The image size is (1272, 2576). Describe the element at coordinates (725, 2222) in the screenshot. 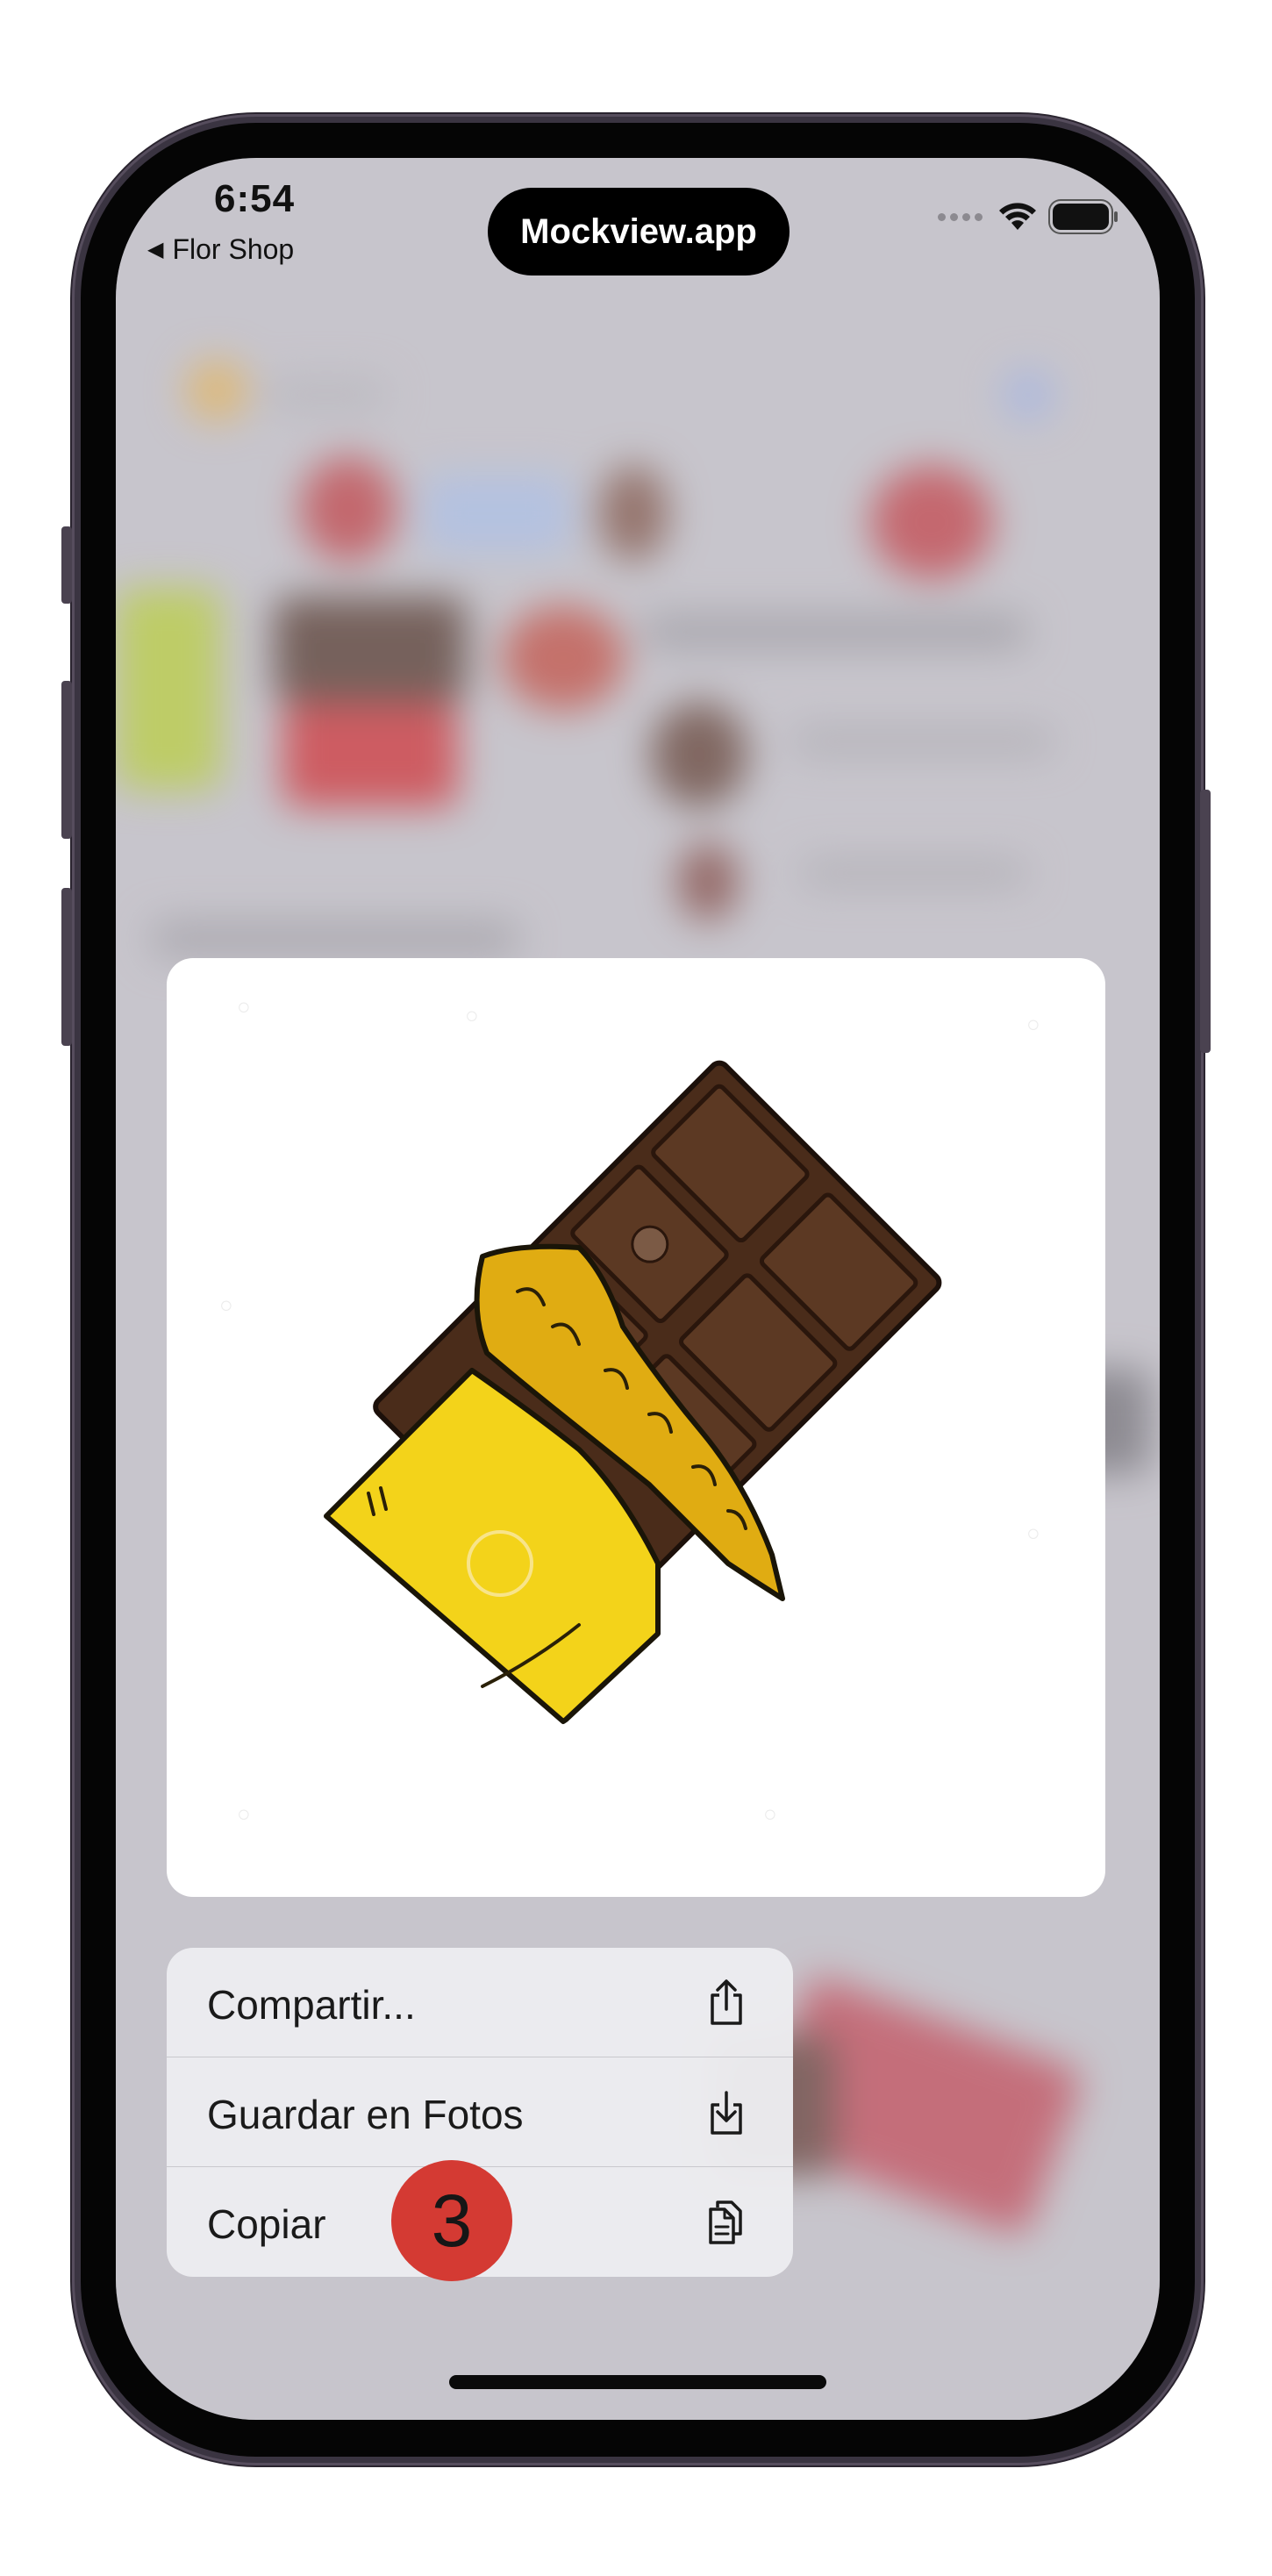

I see `copy-icon` at that location.